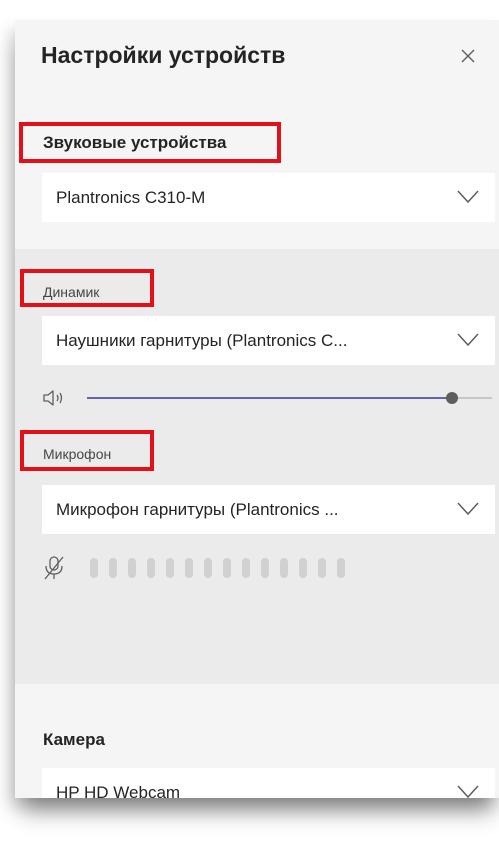  What do you see at coordinates (74, 739) in the screenshot?
I see `camera-label: Камера` at bounding box center [74, 739].